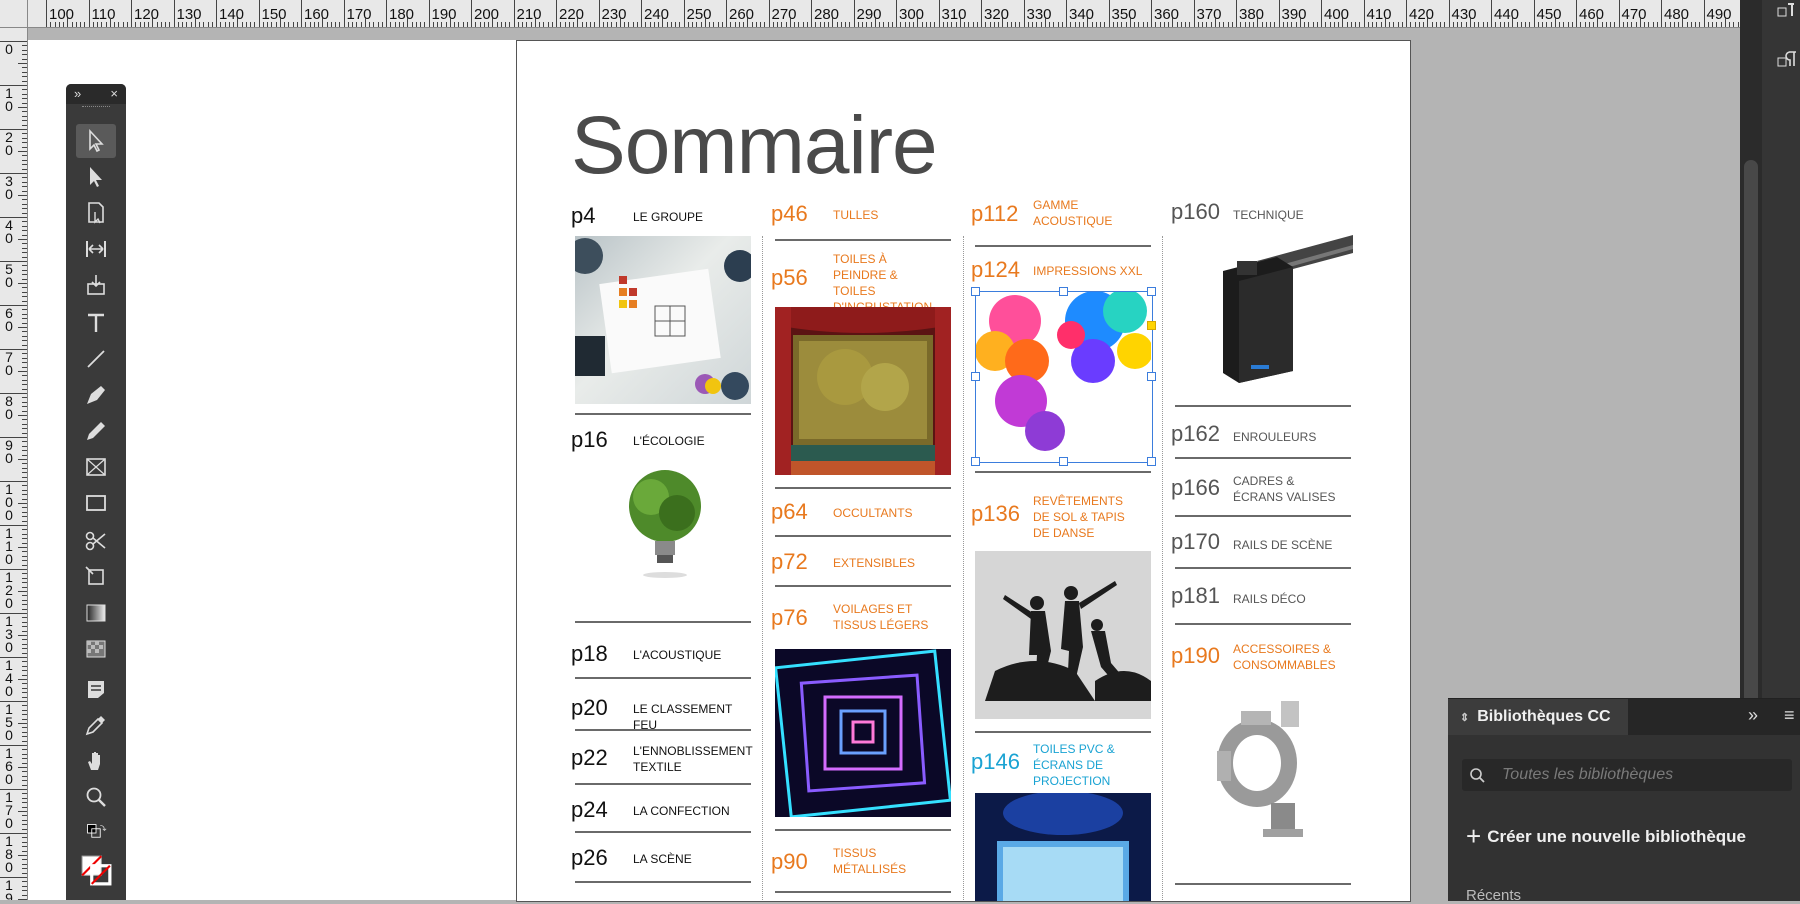 Image resolution: width=1800 pixels, height=904 pixels. Describe the element at coordinates (1063, 847) in the screenshot. I see `projection-screen-image` at that location.